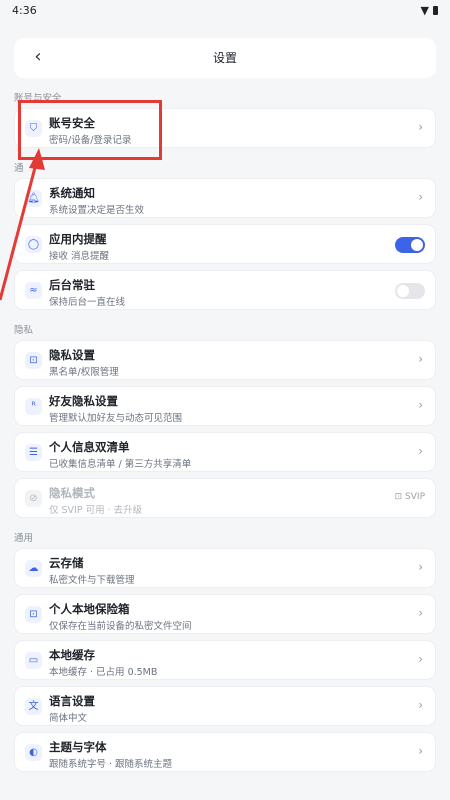 This screenshot has width=450, height=800. I want to click on annotation-arrow-head, so click(37, 159).